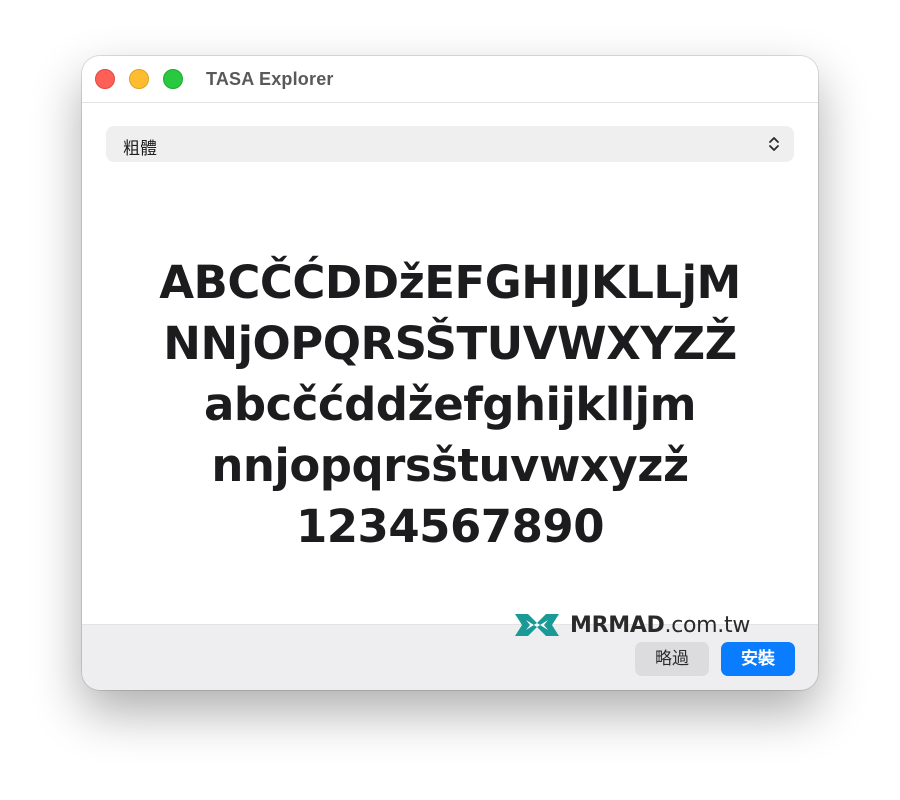 The width and height of the screenshot is (900, 800). What do you see at coordinates (450, 343) in the screenshot?
I see `preview-line-uppercase-2: NNjOPQRSŠTUVWXYZŽ` at bounding box center [450, 343].